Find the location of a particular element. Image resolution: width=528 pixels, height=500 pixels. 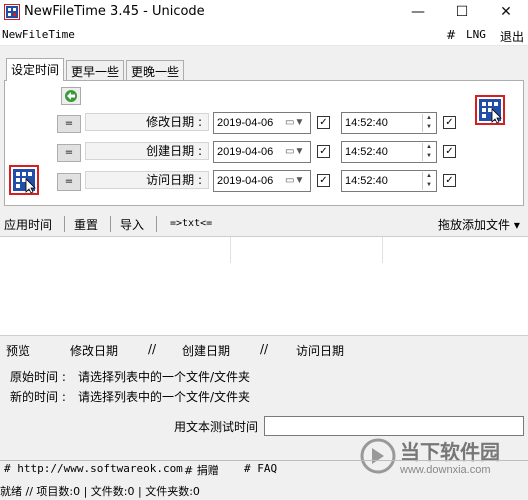

tab-label: 设定时间 is located at coordinates (35, 70).